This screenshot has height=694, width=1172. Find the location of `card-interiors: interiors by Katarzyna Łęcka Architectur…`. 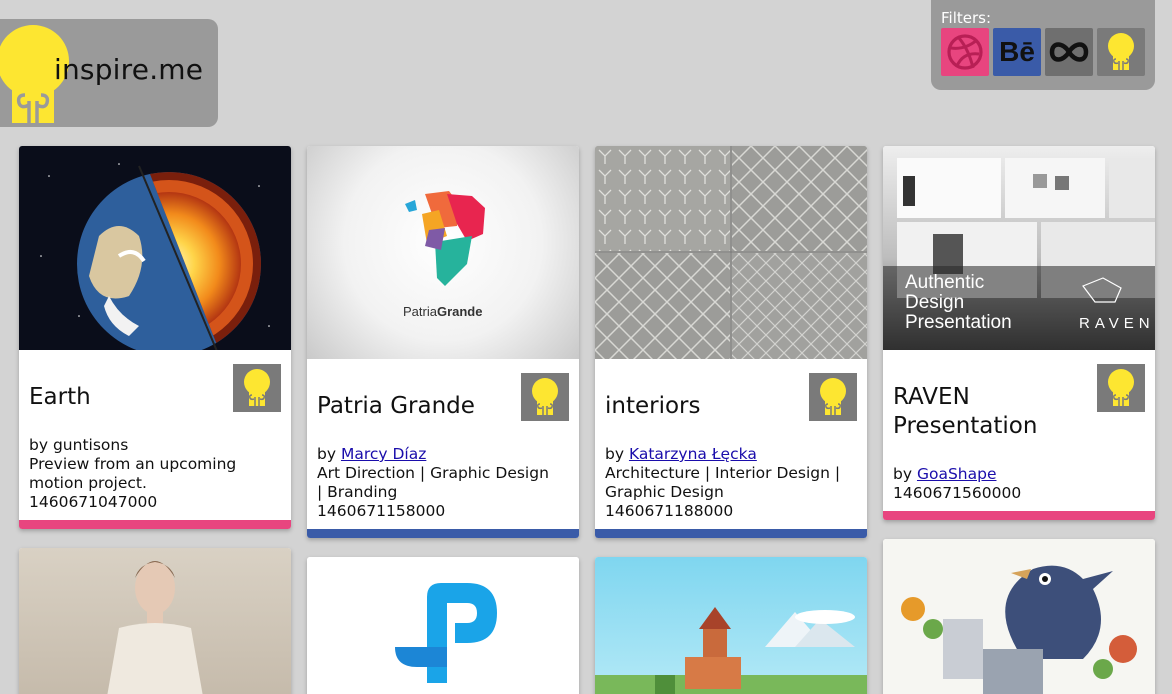

card-interiors: interiors by Katarzyna Łęcka Architectur… is located at coordinates (731, 342).